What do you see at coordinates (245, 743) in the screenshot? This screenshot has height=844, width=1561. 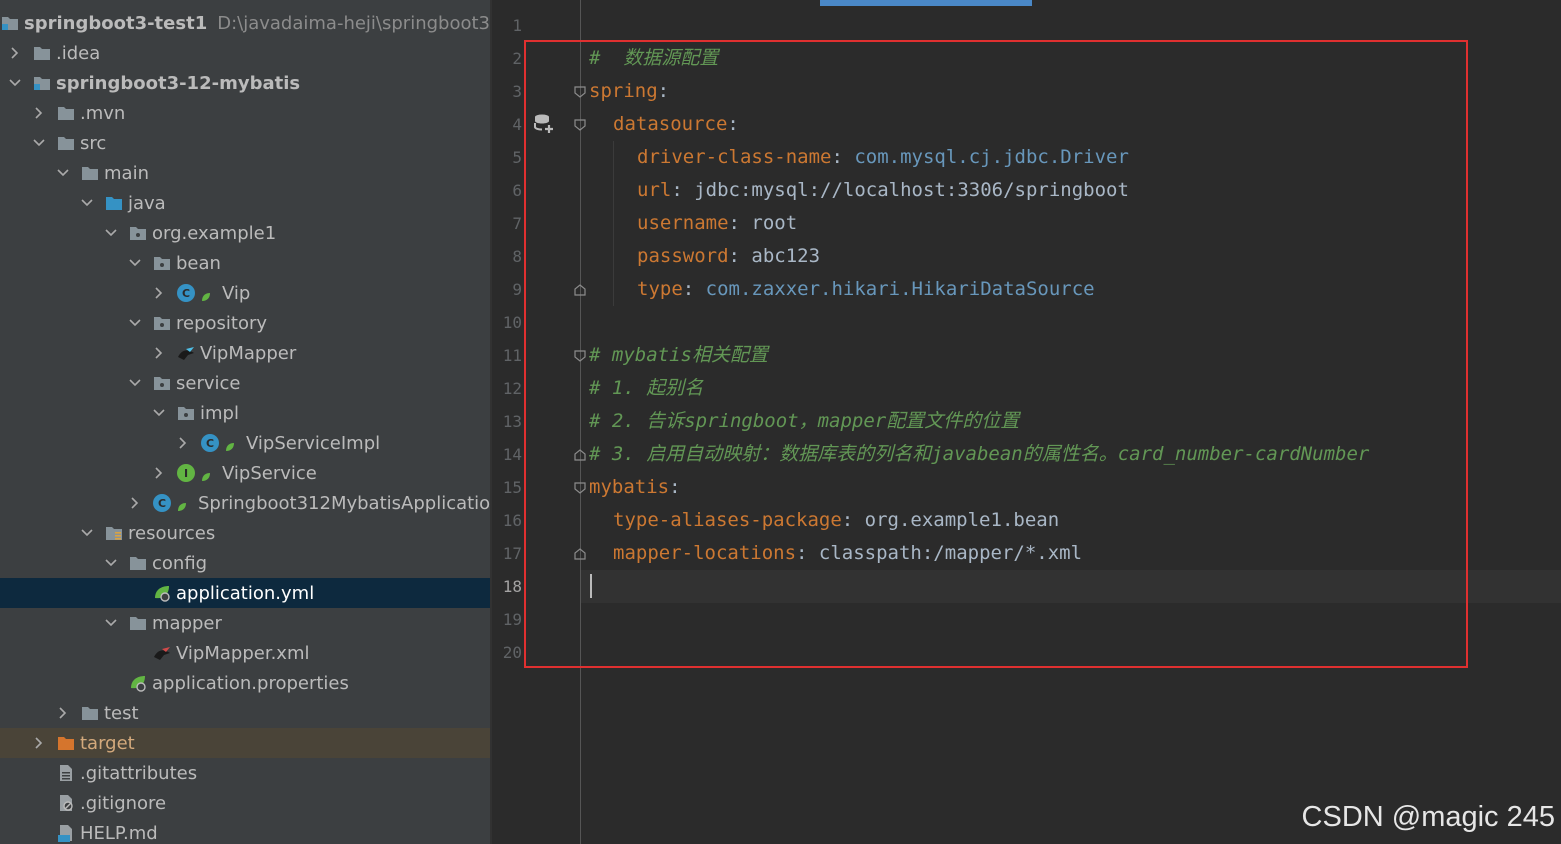 I see `tree-row-target: target` at bounding box center [245, 743].